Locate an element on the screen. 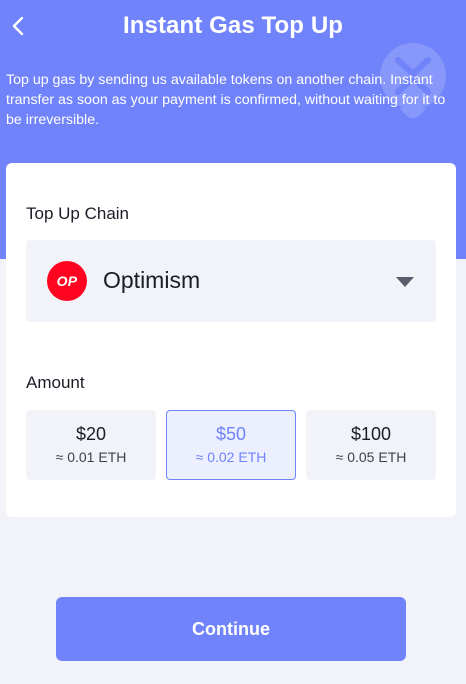 The image size is (466, 684). amount-option-20: $20 ≈ 0.01 ETH is located at coordinates (91, 445).